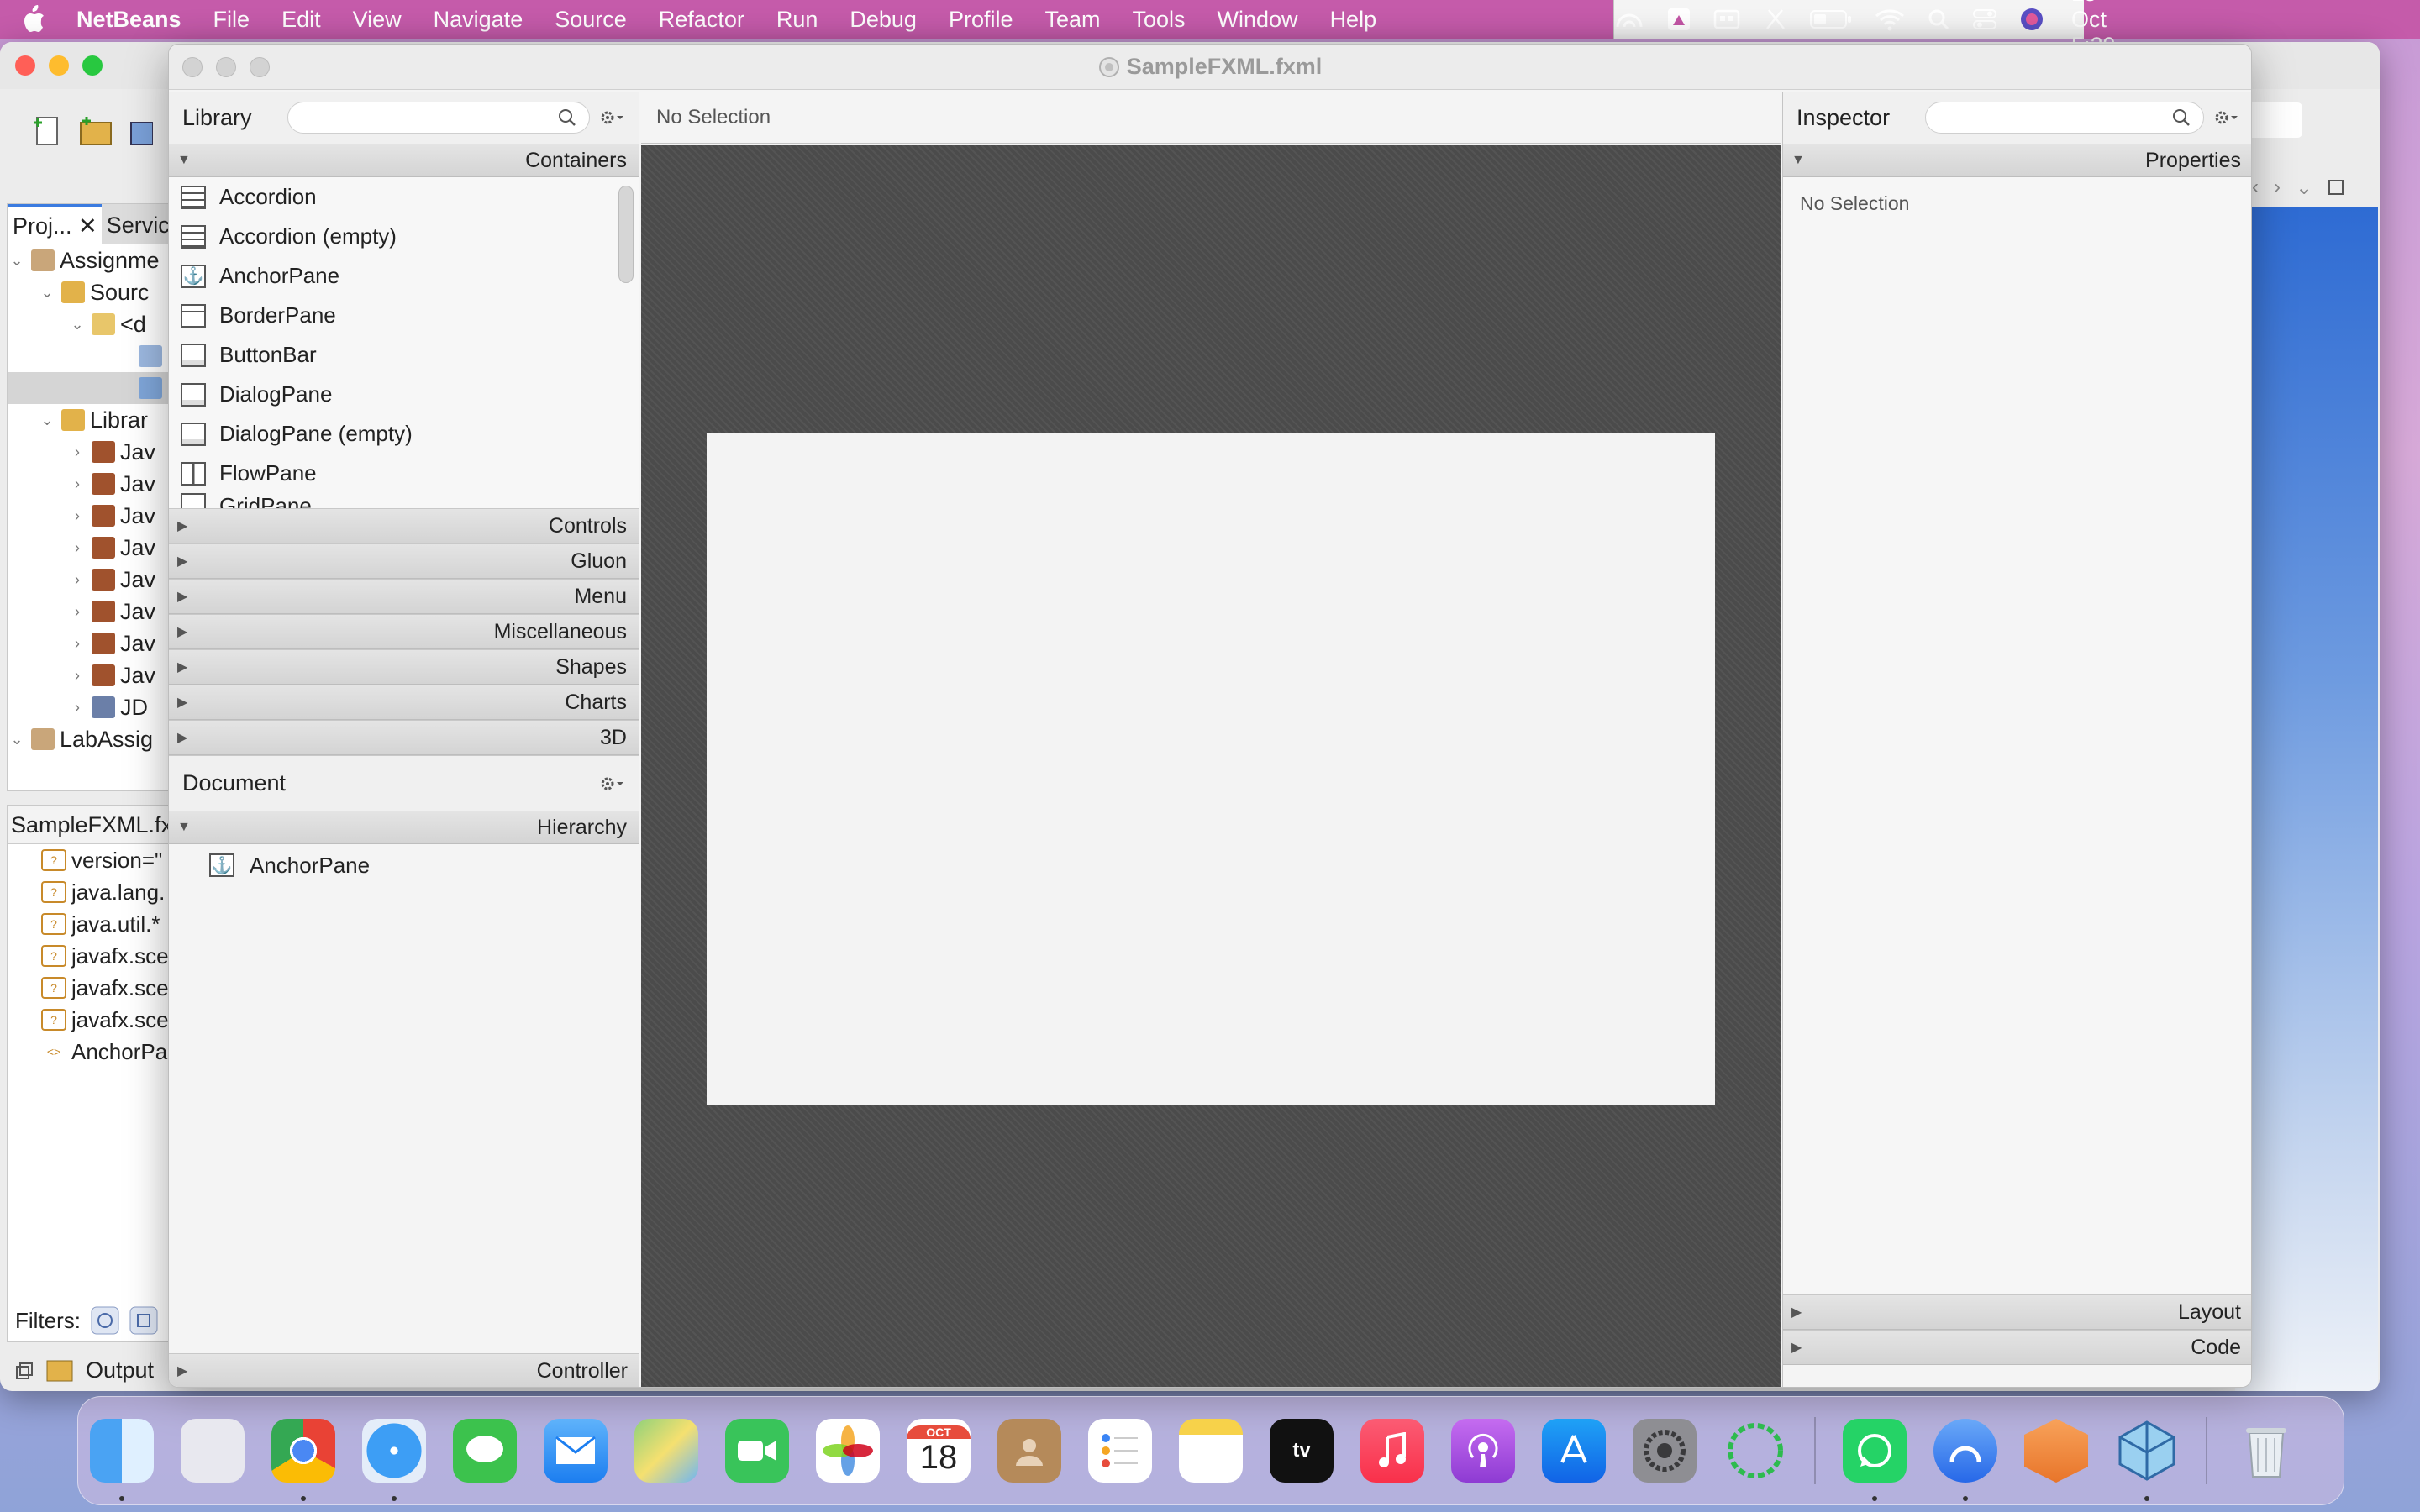 The height and width of the screenshot is (1512, 2420). What do you see at coordinates (2336, 187) in the screenshot?
I see `maximize-icon` at bounding box center [2336, 187].